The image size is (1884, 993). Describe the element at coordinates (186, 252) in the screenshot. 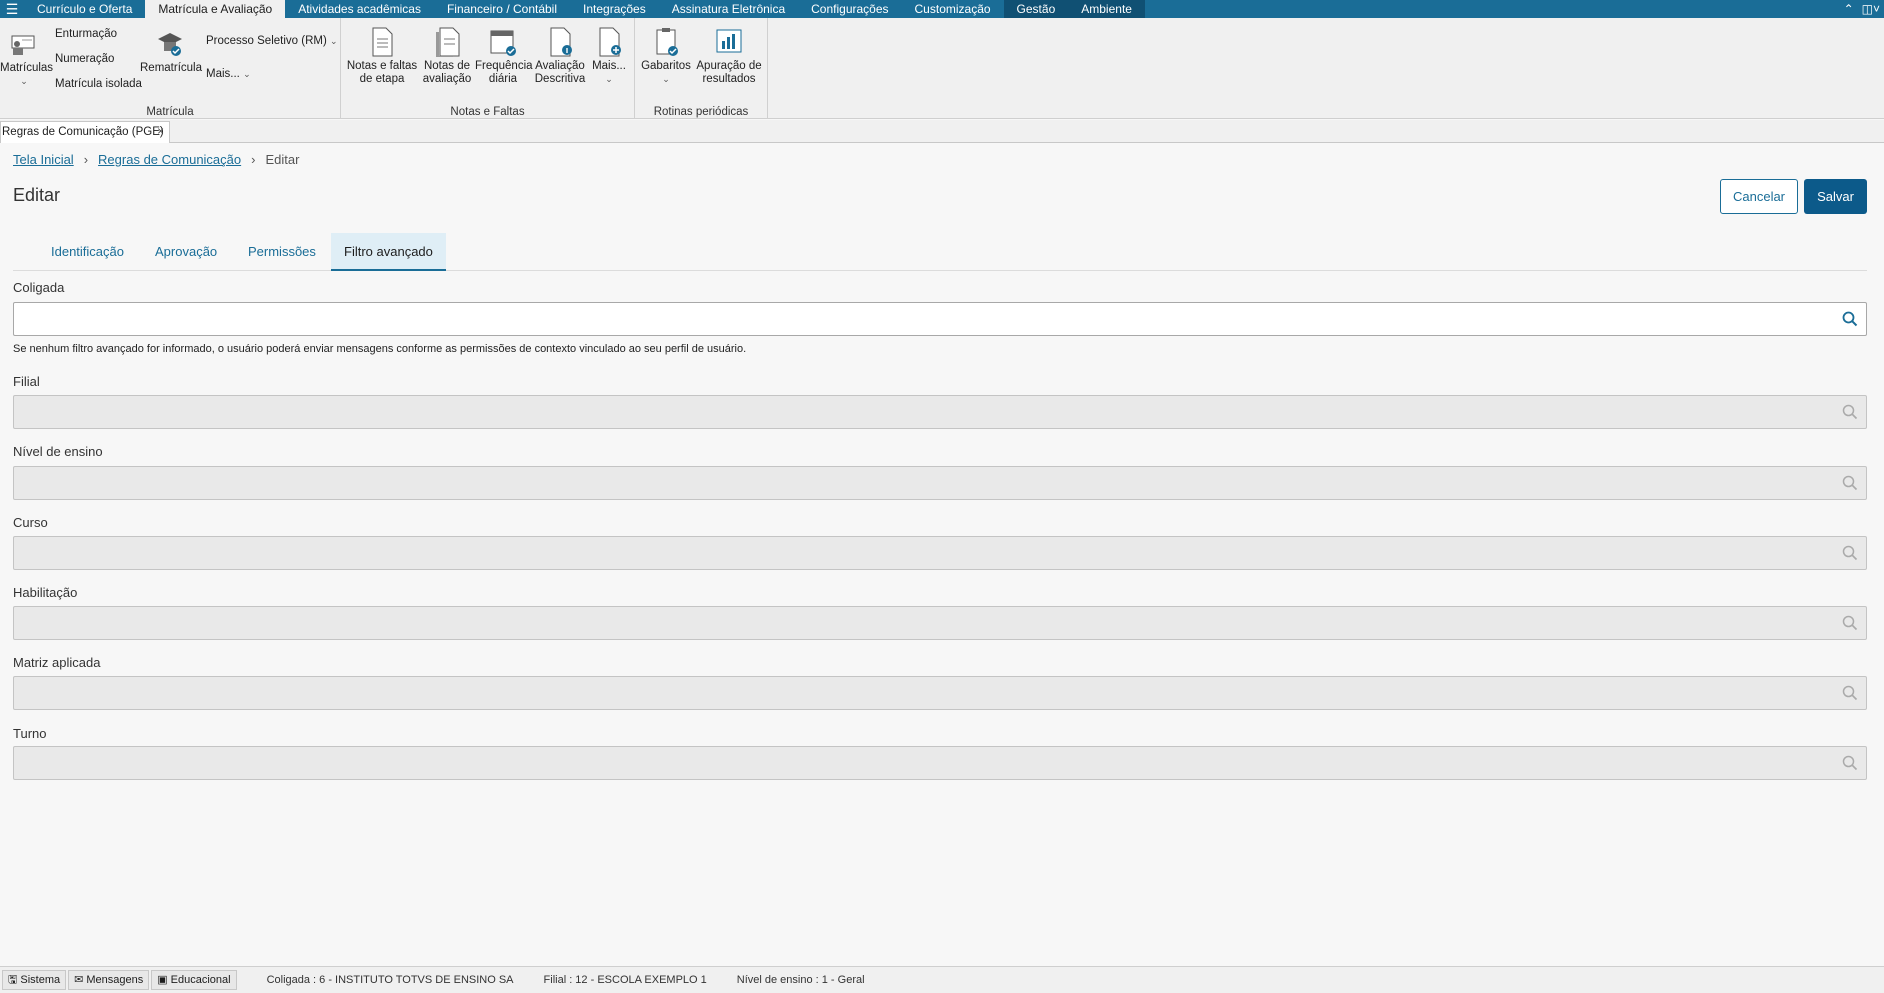

I see `tab-aprovacao: Aprovação` at that location.